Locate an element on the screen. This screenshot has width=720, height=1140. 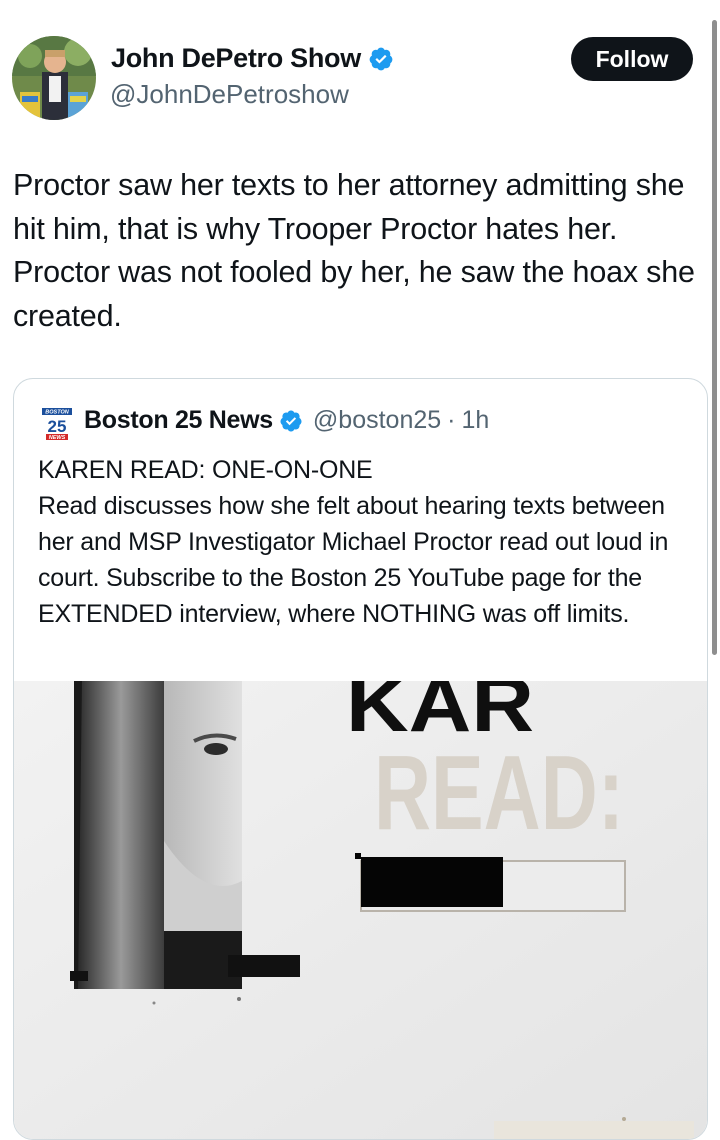
quote-timestamp: 1h is located at coordinates (475, 420).